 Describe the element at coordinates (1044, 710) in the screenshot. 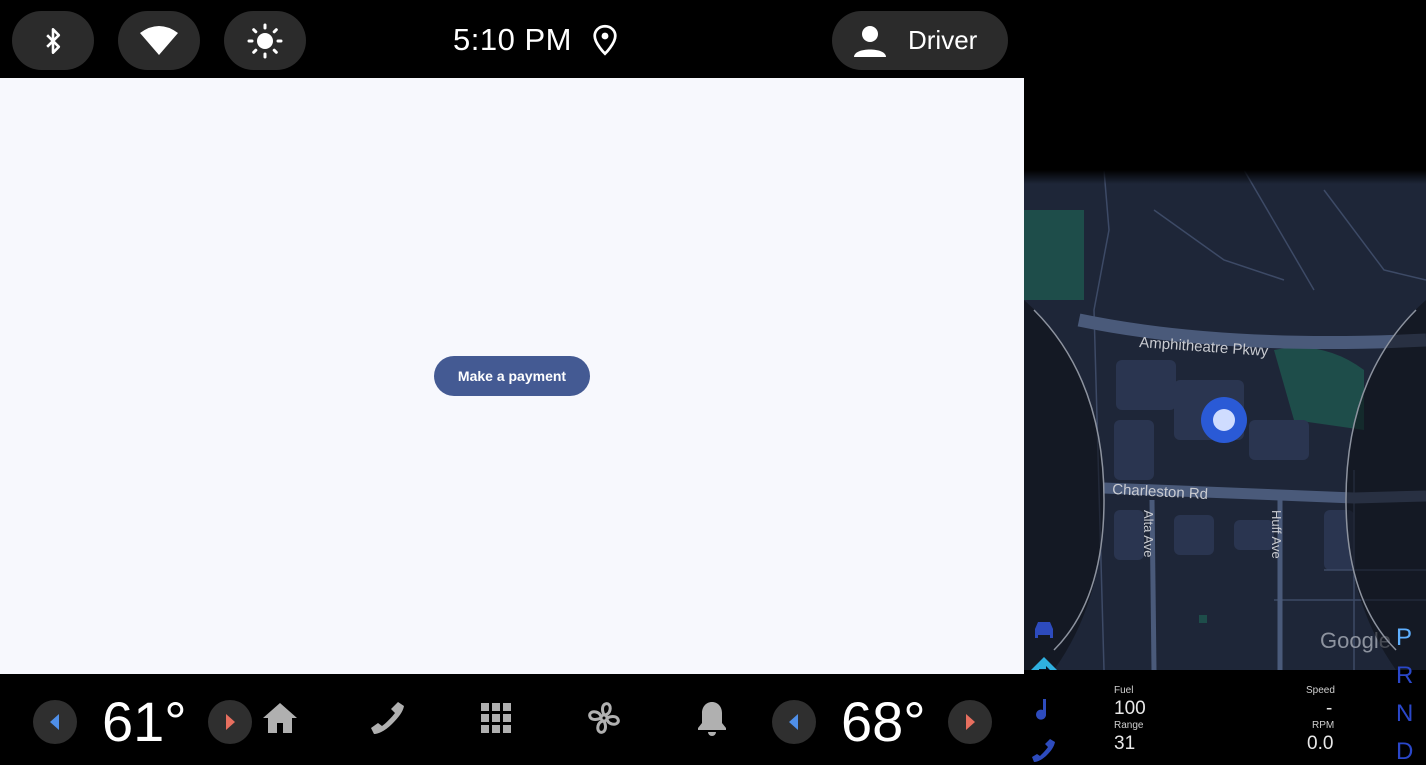

I see `music-note-icon` at that location.